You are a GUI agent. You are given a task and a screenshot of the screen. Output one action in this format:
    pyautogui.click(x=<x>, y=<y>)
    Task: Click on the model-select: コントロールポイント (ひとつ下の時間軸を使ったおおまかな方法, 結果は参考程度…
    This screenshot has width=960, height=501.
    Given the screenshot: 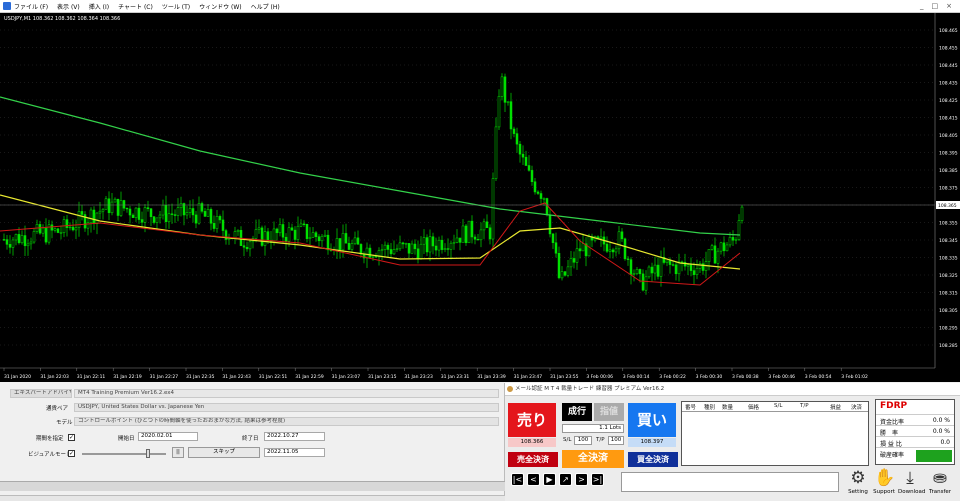 What is the action you would take?
    pyautogui.click(x=286, y=421)
    